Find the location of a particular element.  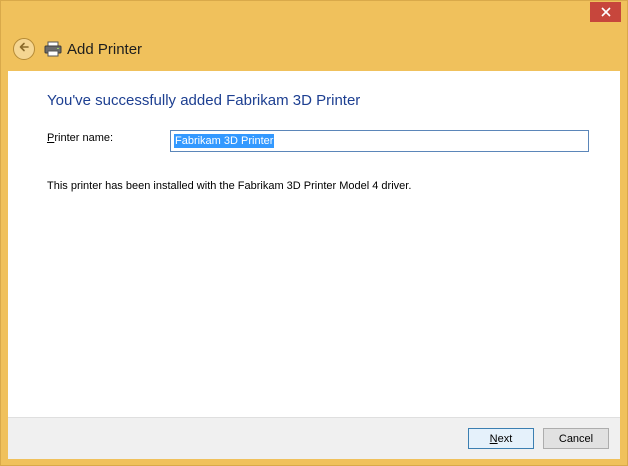

next-button-label: ext is located at coordinates (505, 438).